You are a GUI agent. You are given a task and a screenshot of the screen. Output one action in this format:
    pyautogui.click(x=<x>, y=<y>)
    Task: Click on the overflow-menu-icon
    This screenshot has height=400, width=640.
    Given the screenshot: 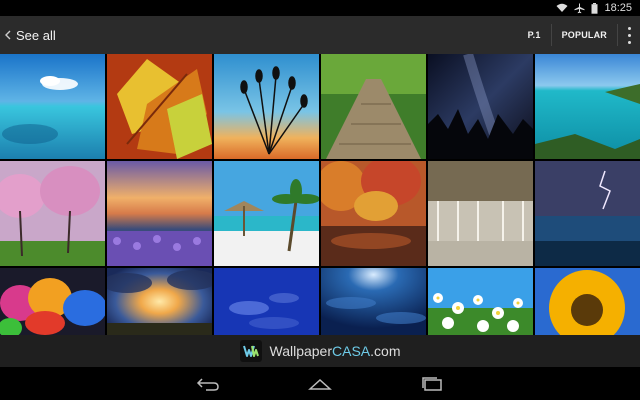 What is the action you would take?
    pyautogui.click(x=629, y=35)
    